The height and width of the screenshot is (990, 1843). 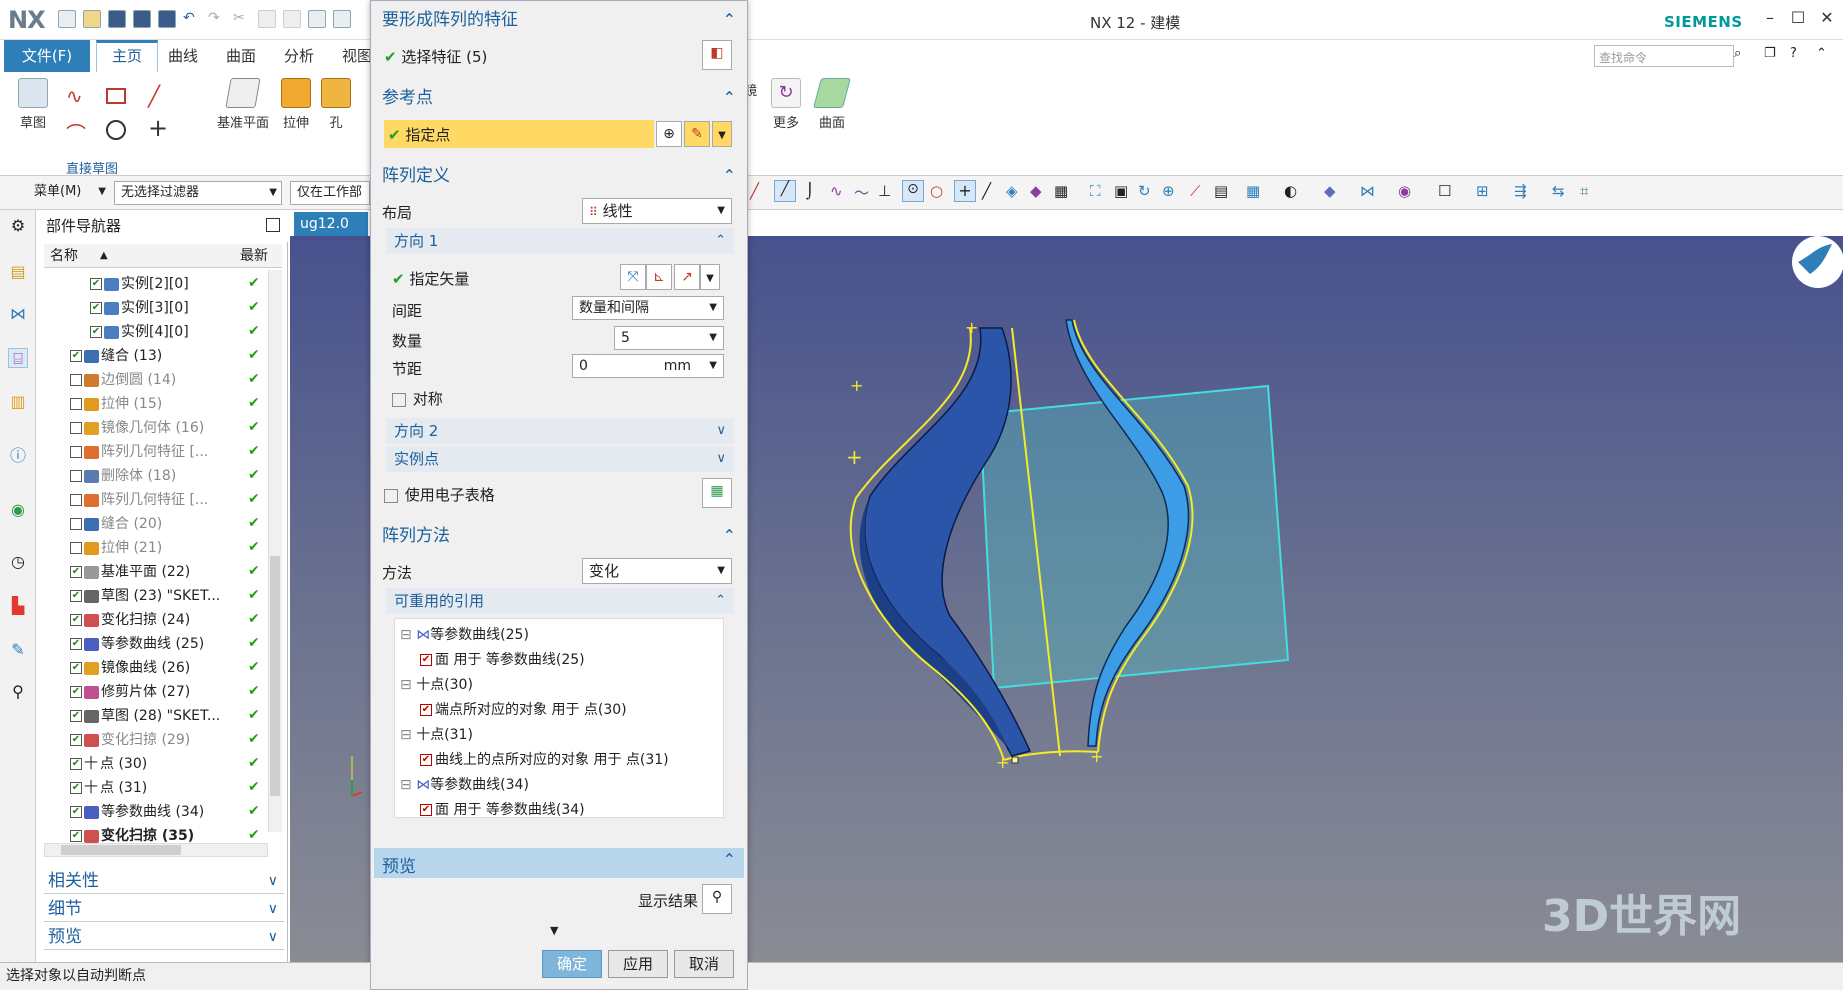 What do you see at coordinates (464, 784) in the screenshot?
I see `reuse-feature-node: ⊟ ⋈等参数曲线(34)` at bounding box center [464, 784].